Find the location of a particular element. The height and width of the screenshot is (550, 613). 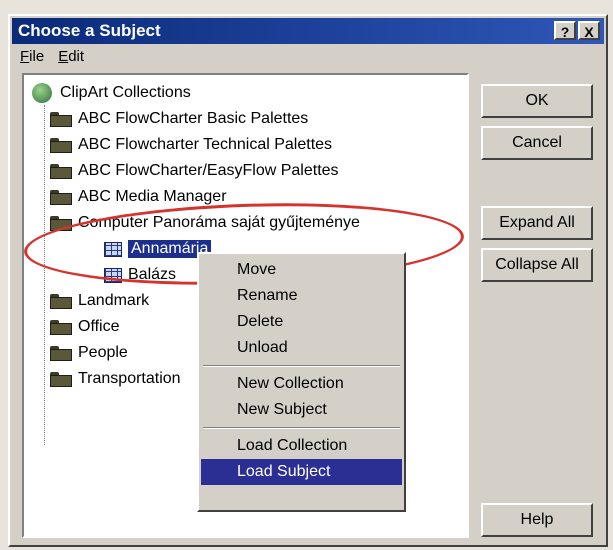

tree-item: ABC FlowCharter/EasyFlow Palettes is located at coordinates (194, 171).